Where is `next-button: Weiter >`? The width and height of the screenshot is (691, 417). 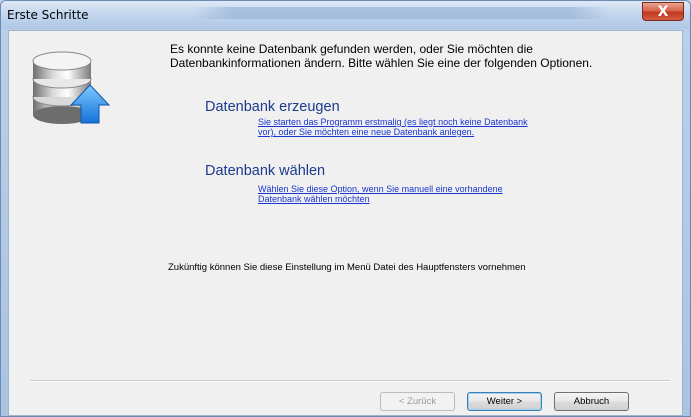
next-button: Weiter > is located at coordinates (504, 401).